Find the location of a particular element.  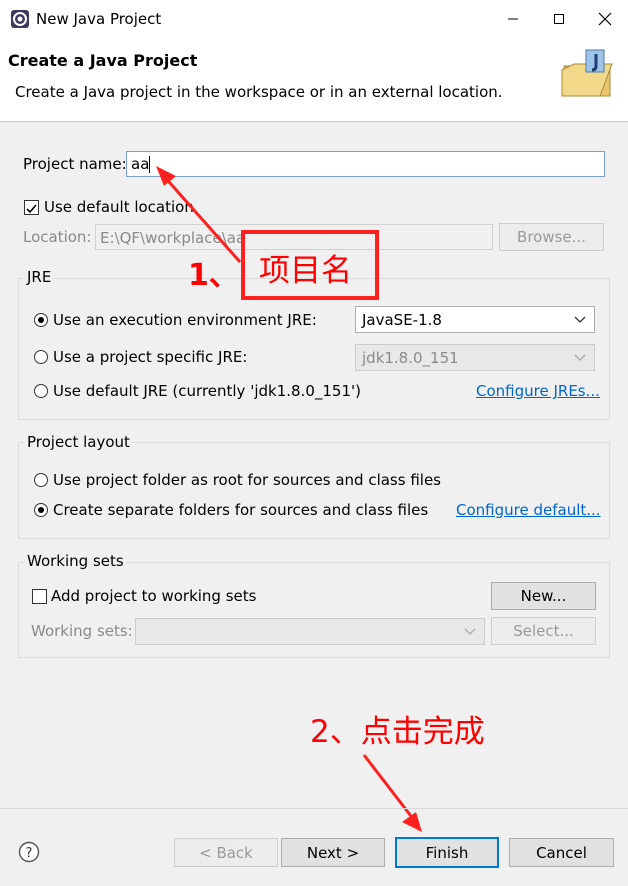

annotation-step1-number: 1、 is located at coordinates (213, 275).